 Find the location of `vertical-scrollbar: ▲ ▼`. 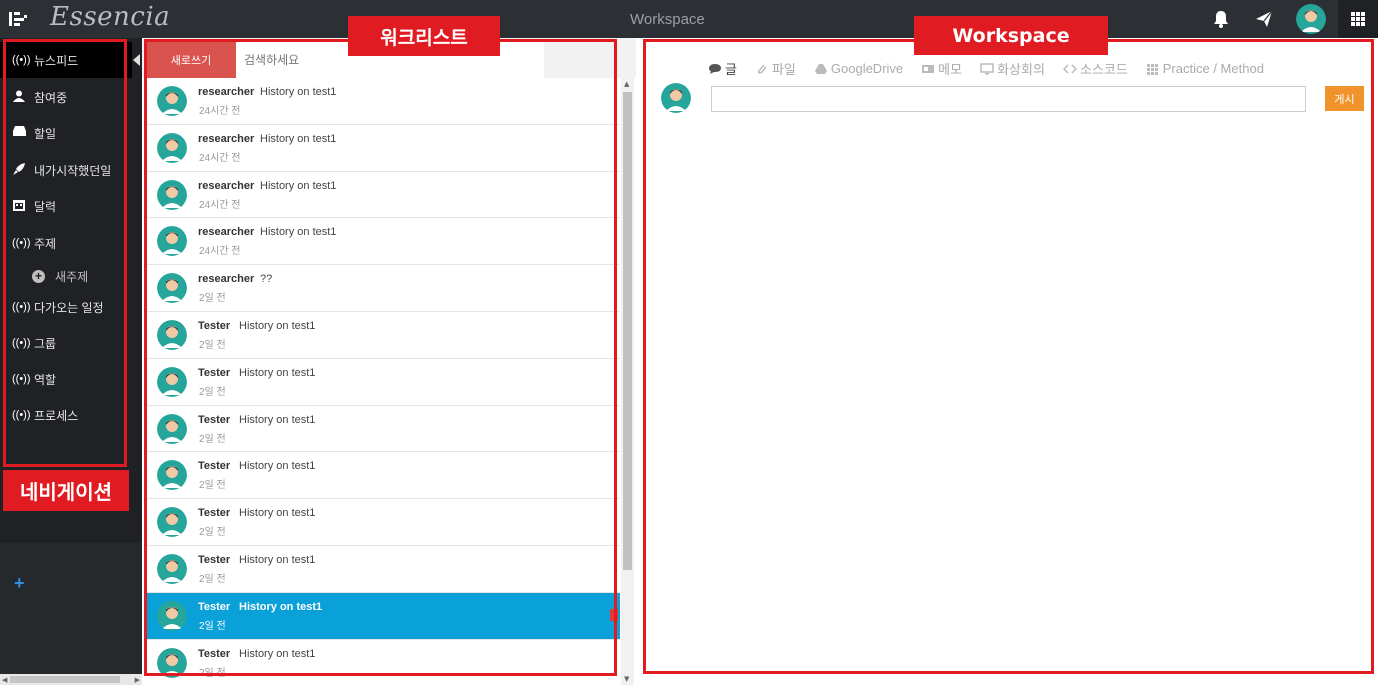

vertical-scrollbar: ▲ ▼ is located at coordinates (627, 381).